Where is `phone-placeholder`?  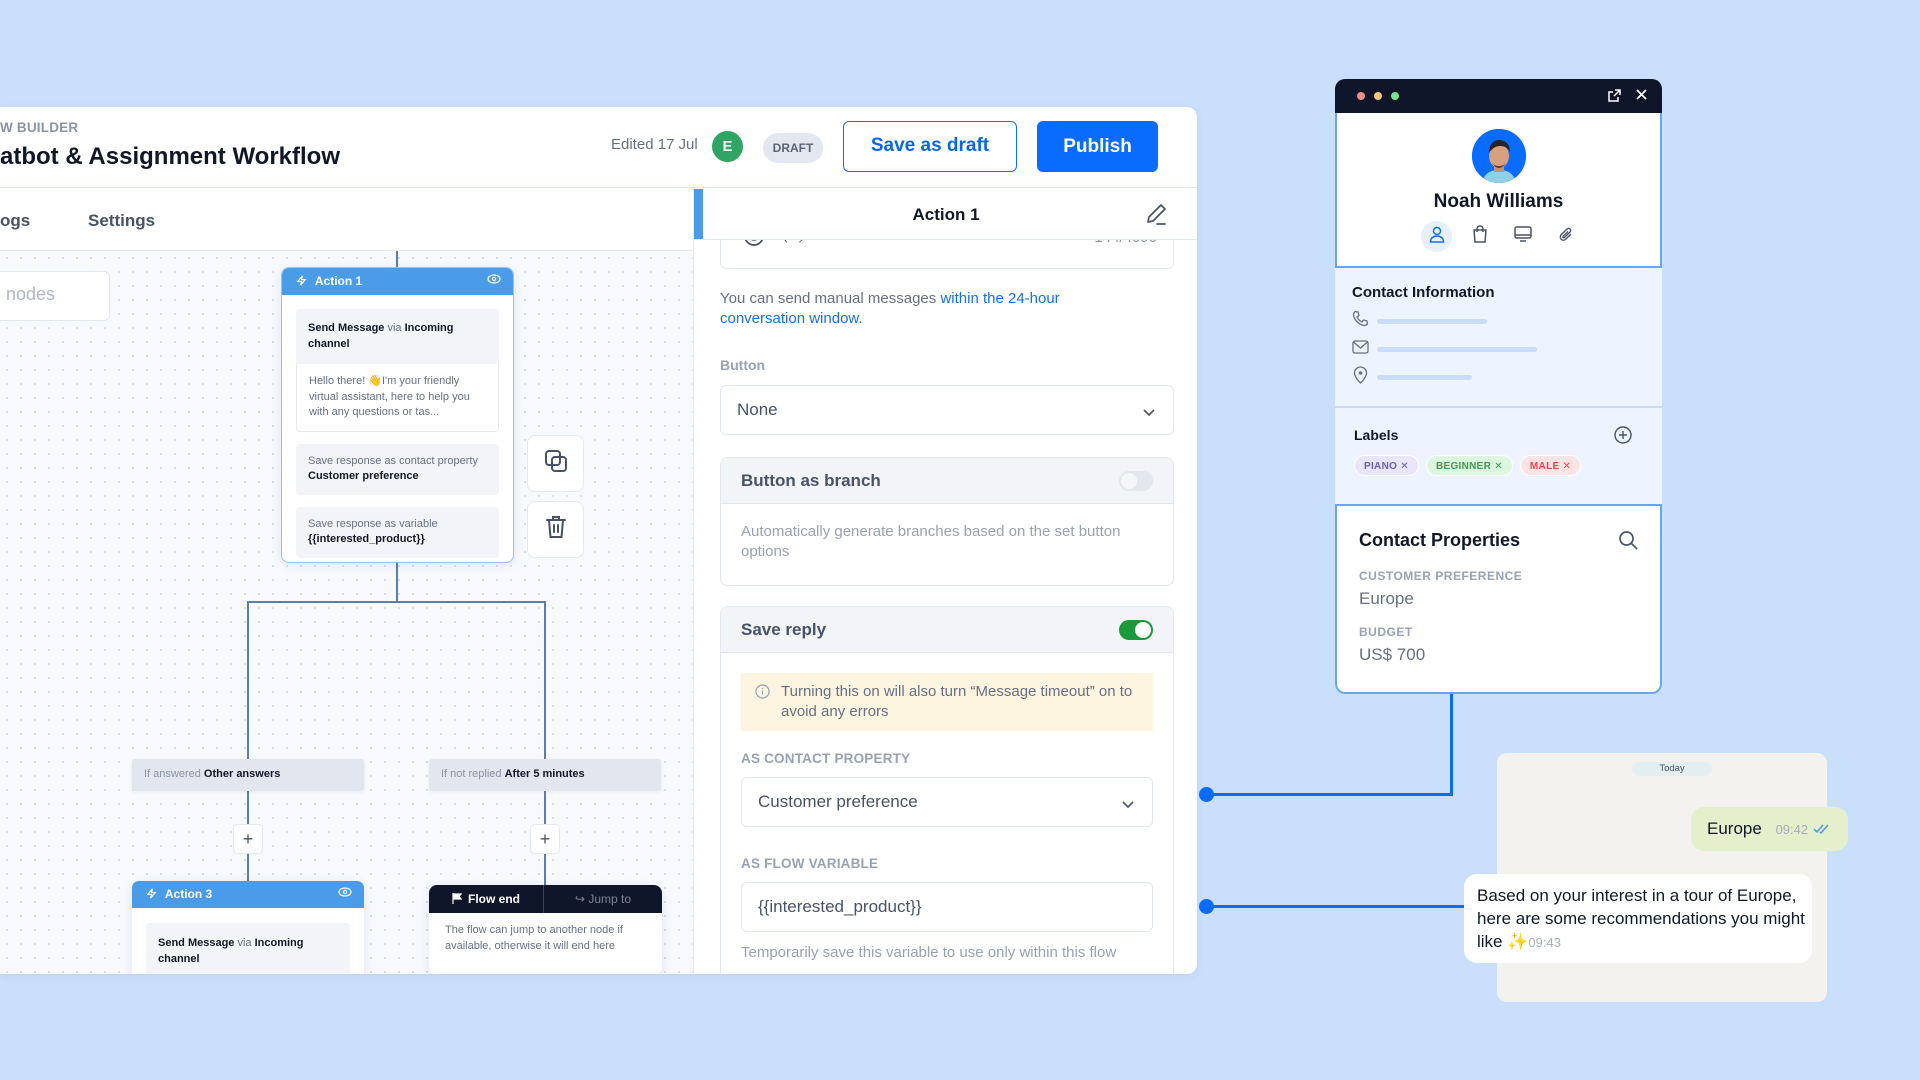 phone-placeholder is located at coordinates (1432, 321).